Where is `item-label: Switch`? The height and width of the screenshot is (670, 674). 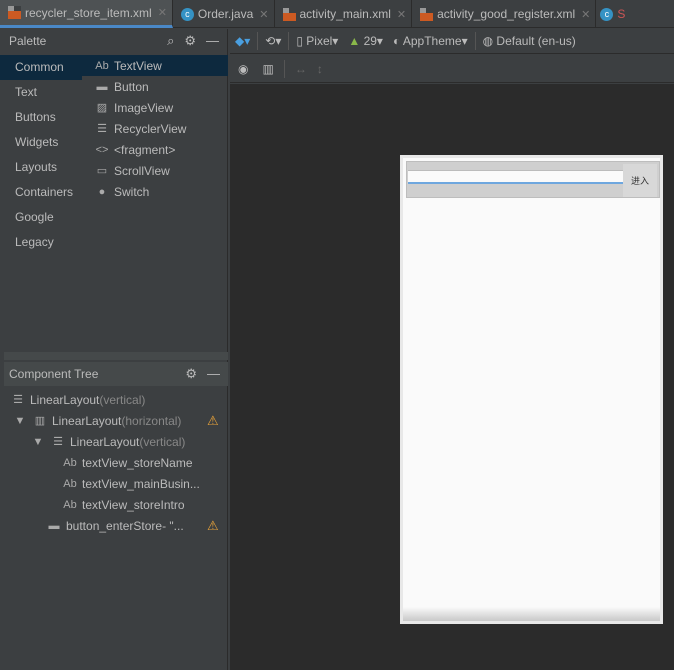
item-label: Switch is located at coordinates (132, 191).